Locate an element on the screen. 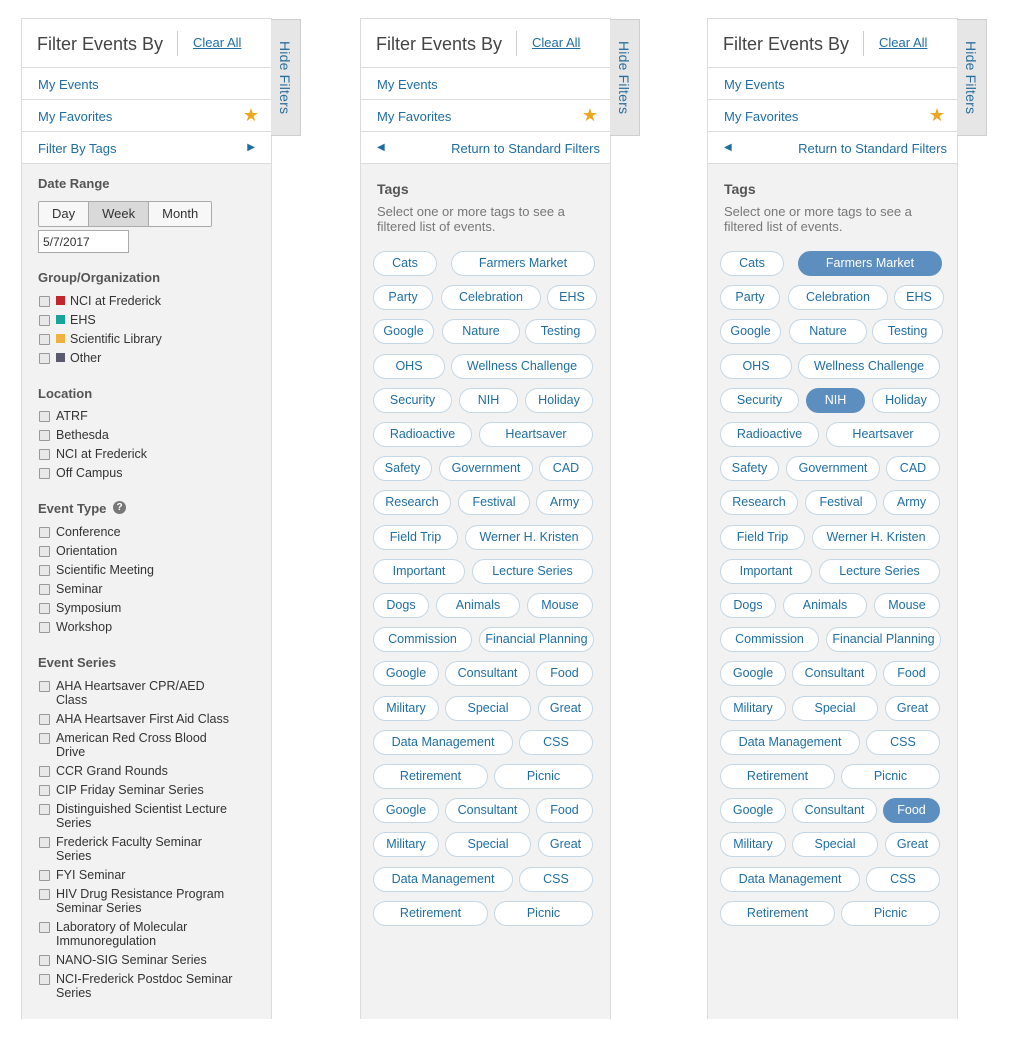  range-month-button: Month is located at coordinates (180, 214).